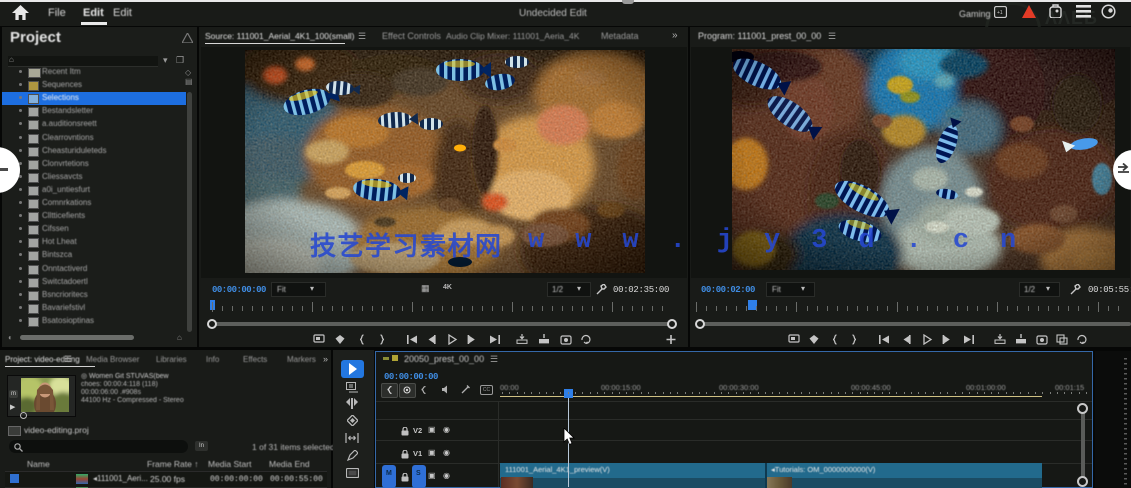 The image size is (1131, 488). What do you see at coordinates (1000, 13) in the screenshot?
I see `svg-text: +1` at bounding box center [1000, 13].